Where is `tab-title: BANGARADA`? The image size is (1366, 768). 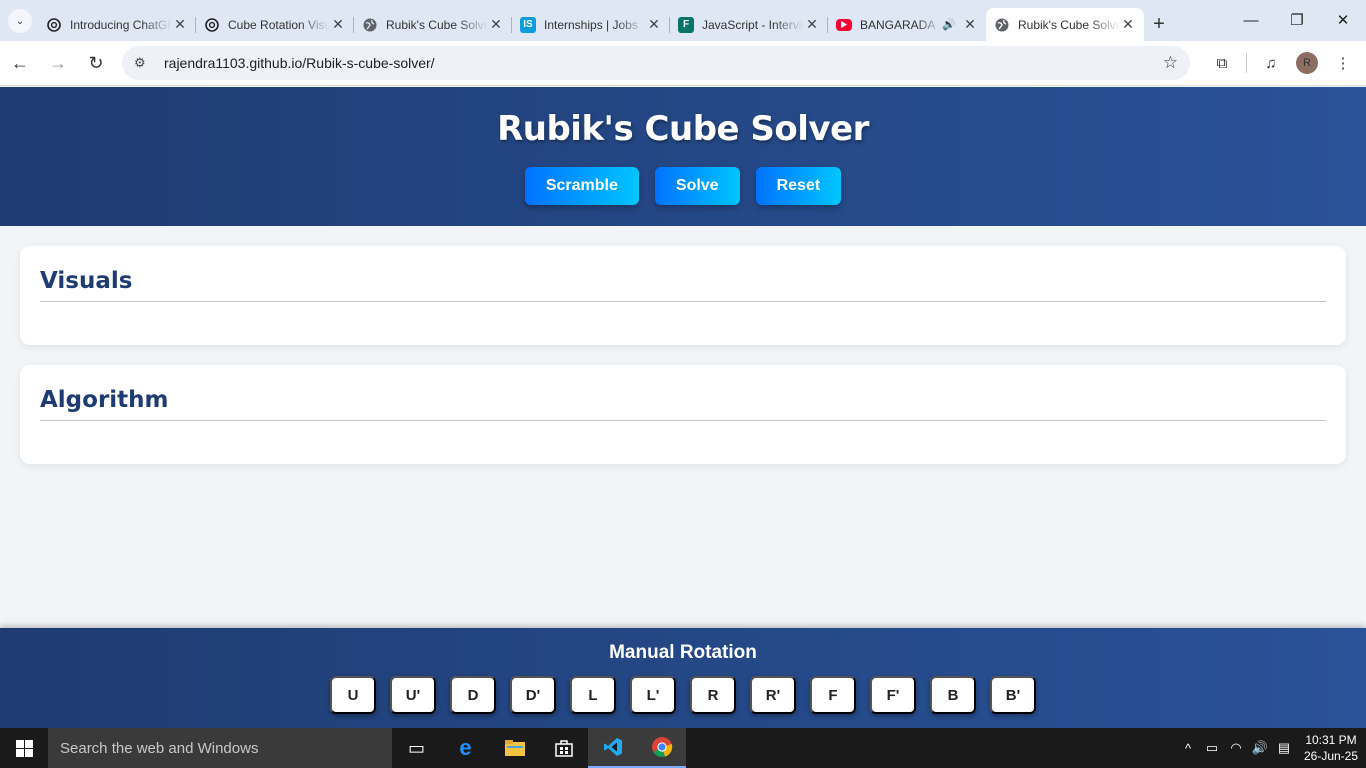 tab-title: BANGARADA is located at coordinates (898, 24).